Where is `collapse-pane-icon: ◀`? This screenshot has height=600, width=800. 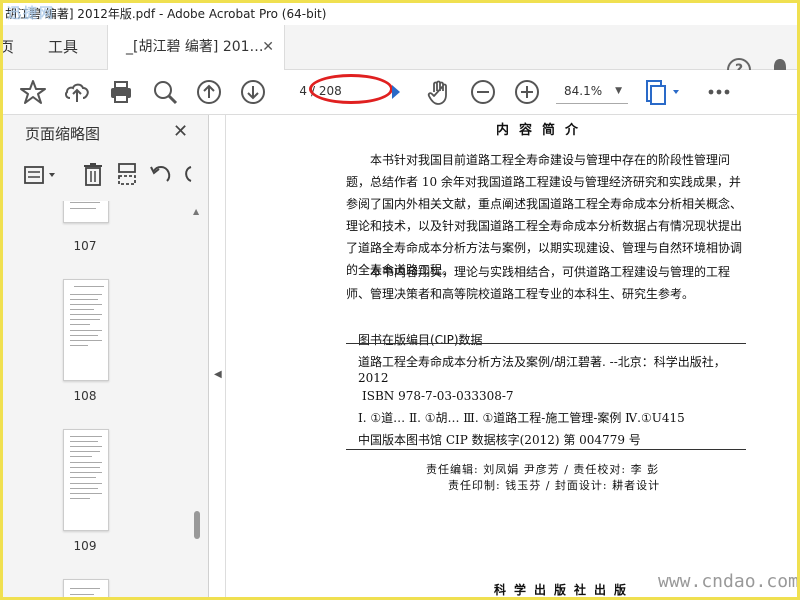 collapse-pane-icon: ◀ is located at coordinates (218, 374).